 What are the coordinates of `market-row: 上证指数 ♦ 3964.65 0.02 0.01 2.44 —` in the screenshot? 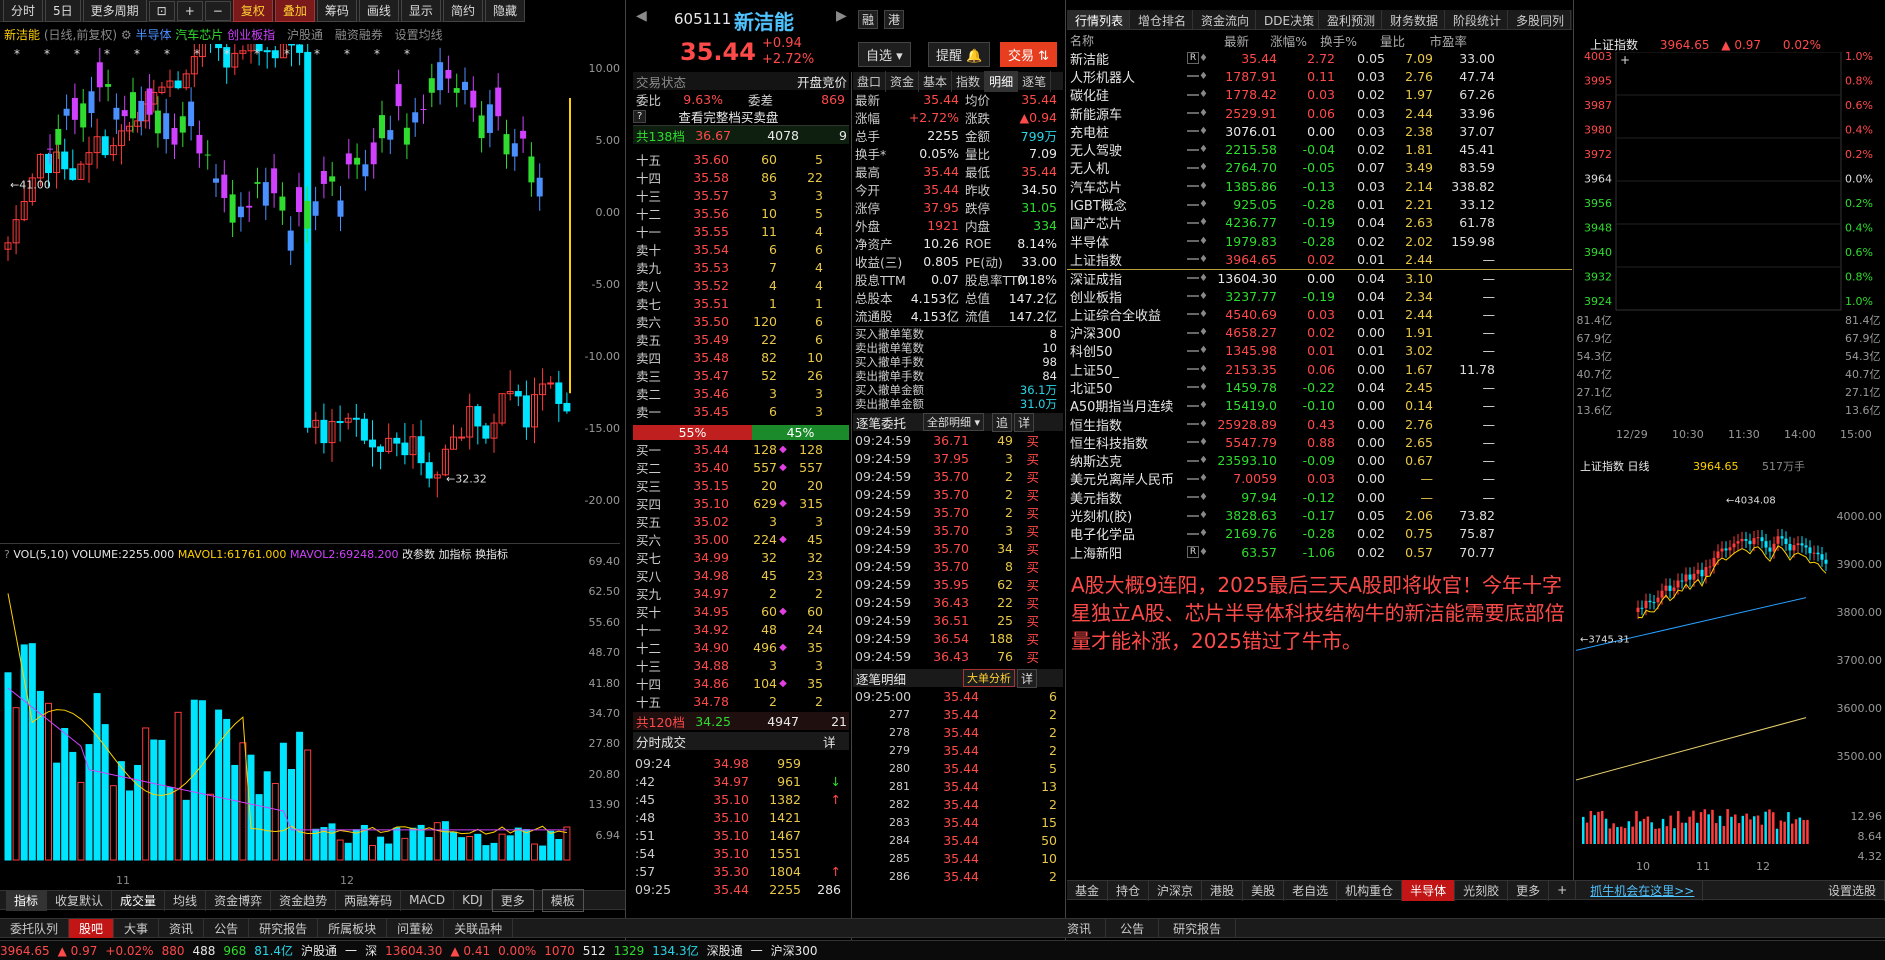 It's located at (1319, 259).